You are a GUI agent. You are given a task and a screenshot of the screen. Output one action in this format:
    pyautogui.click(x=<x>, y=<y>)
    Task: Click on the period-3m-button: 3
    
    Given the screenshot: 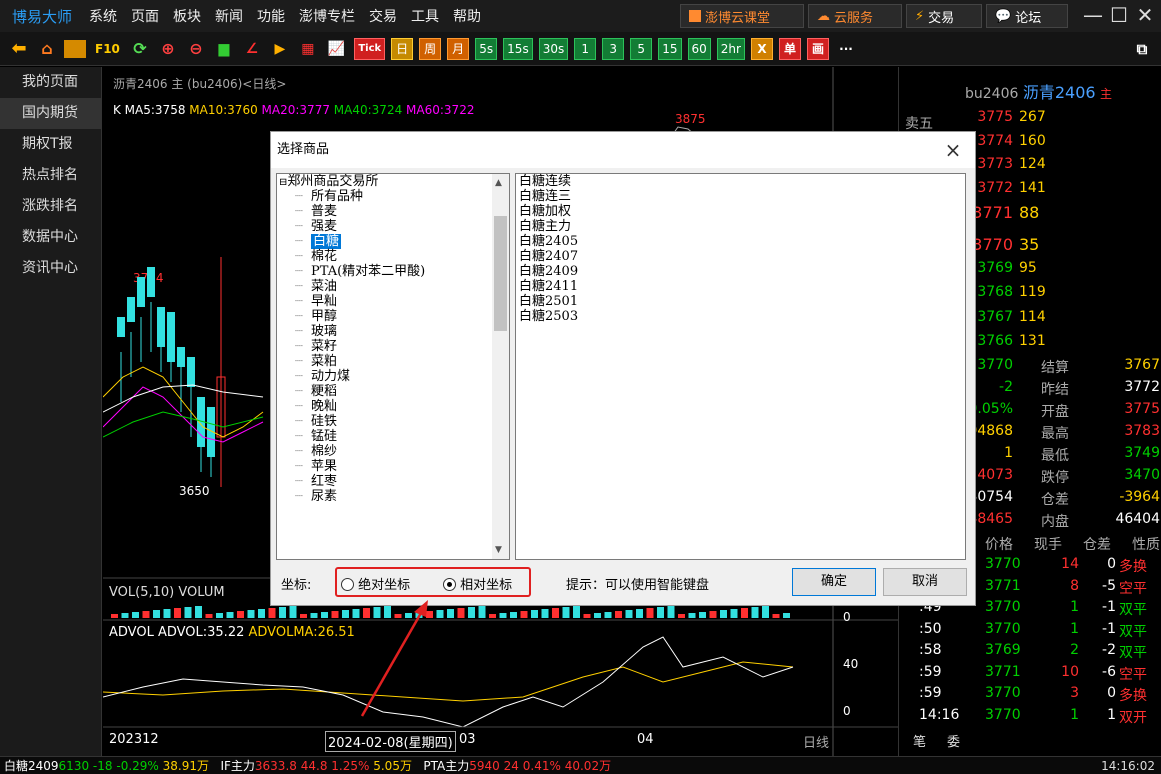 What is the action you would take?
    pyautogui.click(x=613, y=48)
    